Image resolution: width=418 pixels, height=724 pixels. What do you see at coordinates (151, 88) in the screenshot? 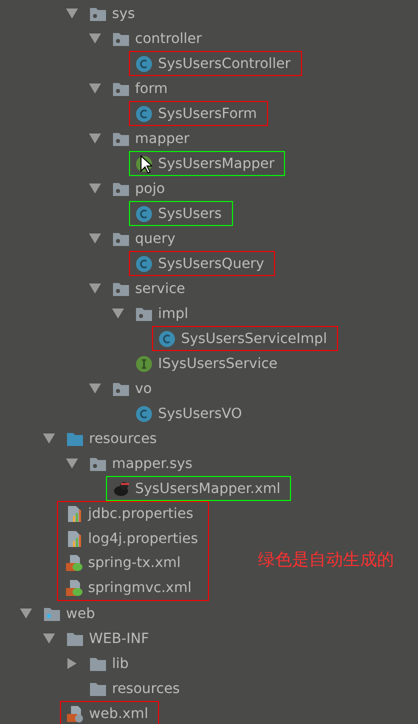
I see `file-name: form` at bounding box center [151, 88].